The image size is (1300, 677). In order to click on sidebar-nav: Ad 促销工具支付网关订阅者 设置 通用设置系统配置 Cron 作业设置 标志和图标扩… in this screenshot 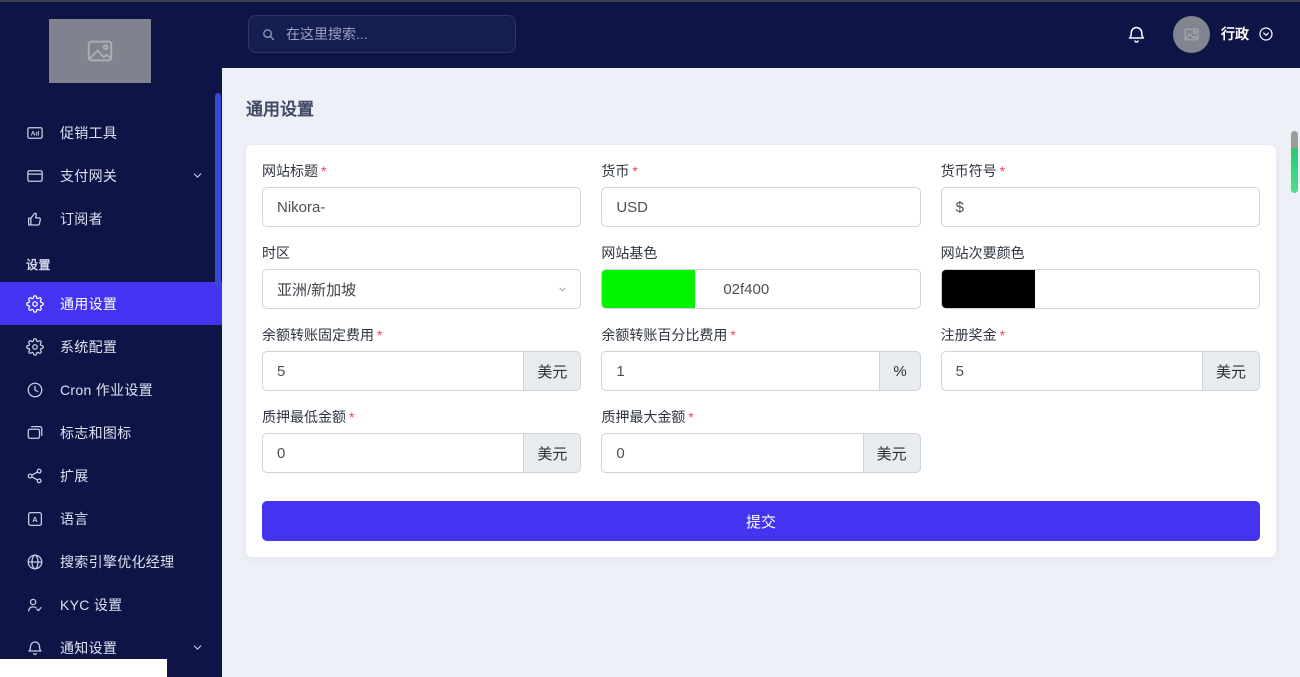, I will do `click(111, 390)`.